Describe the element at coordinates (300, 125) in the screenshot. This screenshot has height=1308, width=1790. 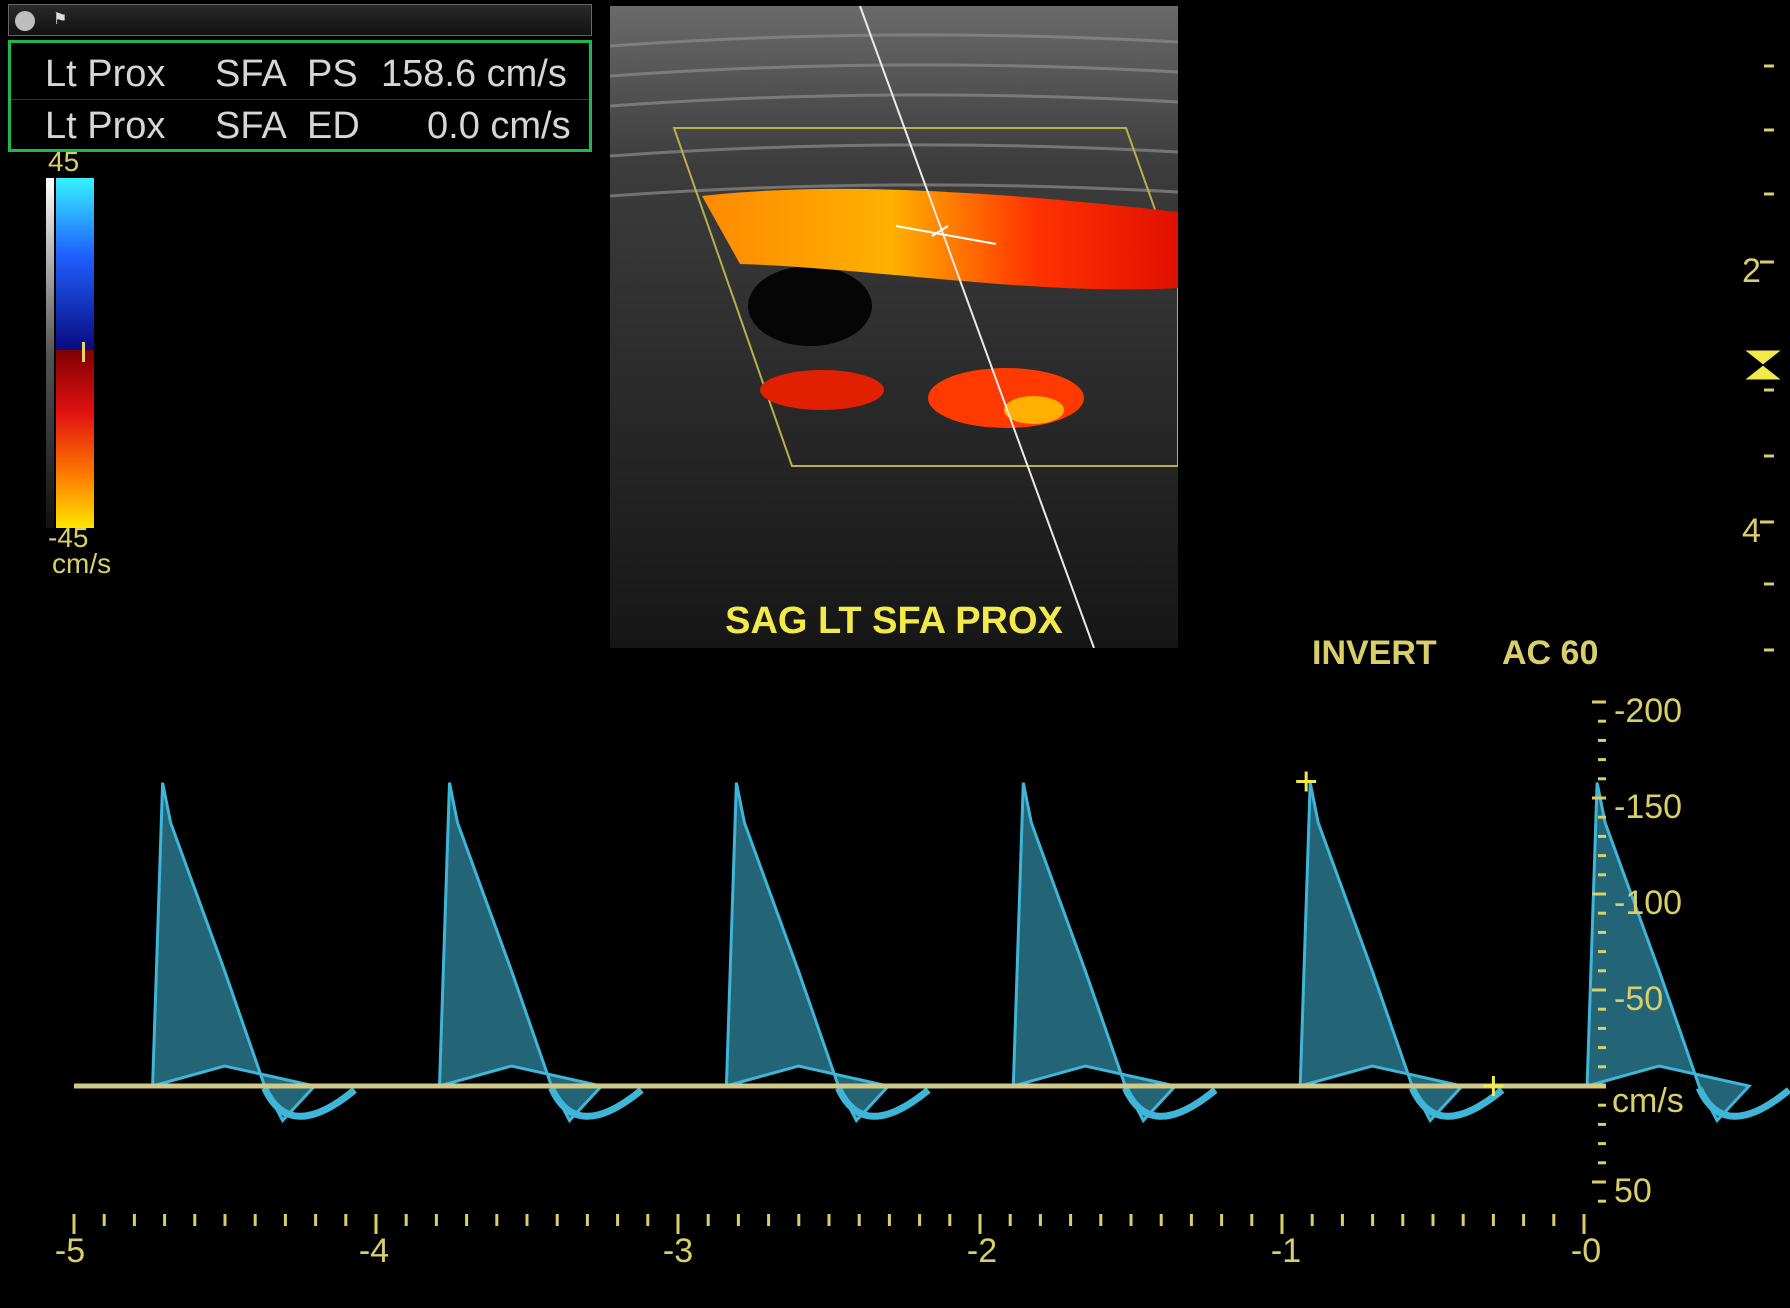
I see `measurement-row-ed: Lt Prox SFA ED 0.0 cm/s` at that location.